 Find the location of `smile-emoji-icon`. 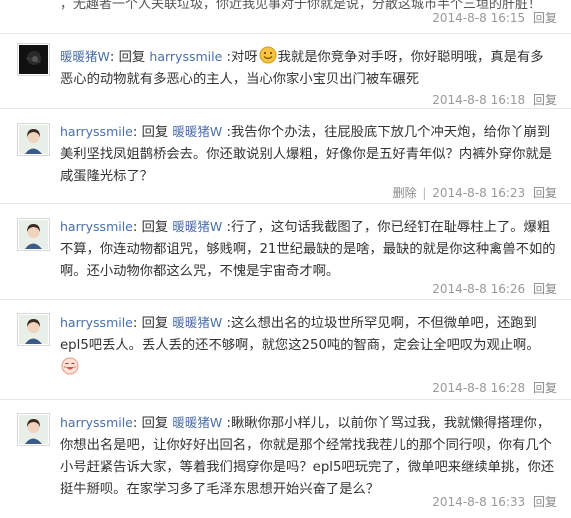

smile-emoji-icon is located at coordinates (268, 55).